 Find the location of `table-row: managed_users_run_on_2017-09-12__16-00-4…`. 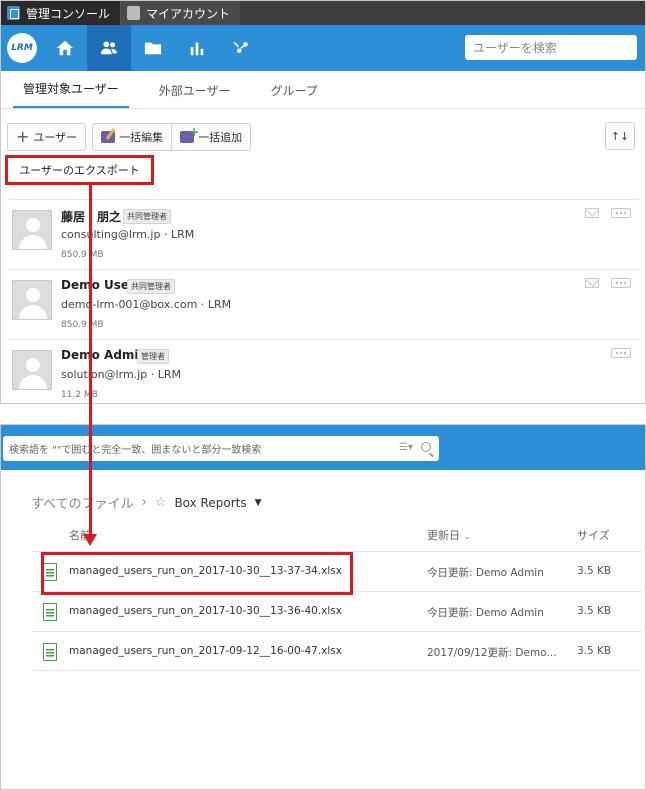

table-row: managed_users_run_on_2017-09-12__16-00-4… is located at coordinates (336, 651).